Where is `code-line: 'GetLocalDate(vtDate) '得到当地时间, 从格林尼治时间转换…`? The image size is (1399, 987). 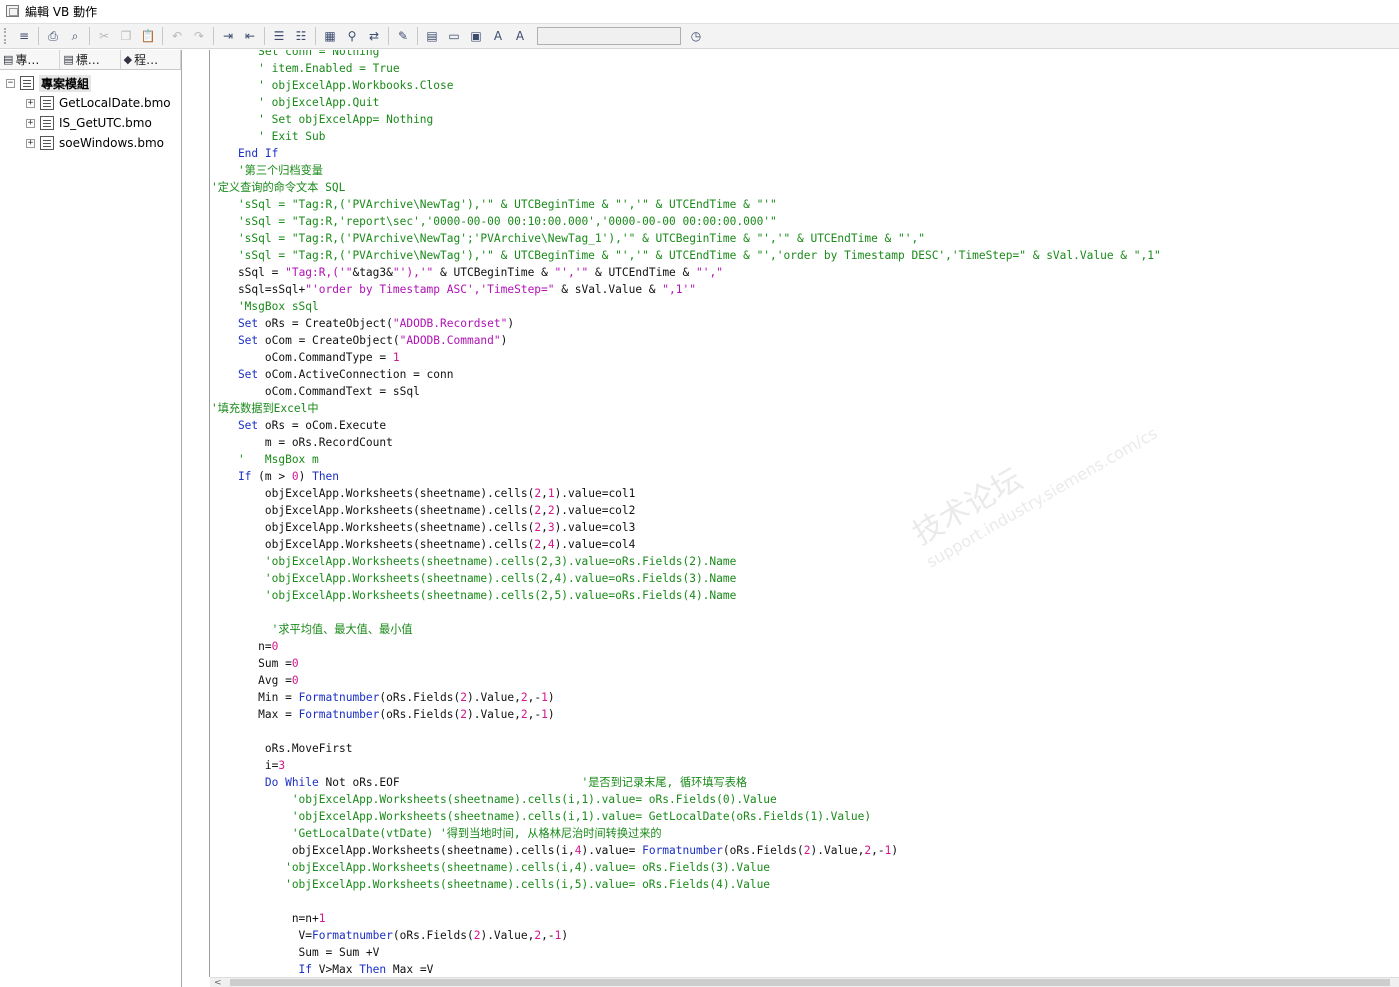
code-line: 'GetLocalDate(vtDate) '得到当地时间, 从格林尼治时间转换… is located at coordinates (805, 833).